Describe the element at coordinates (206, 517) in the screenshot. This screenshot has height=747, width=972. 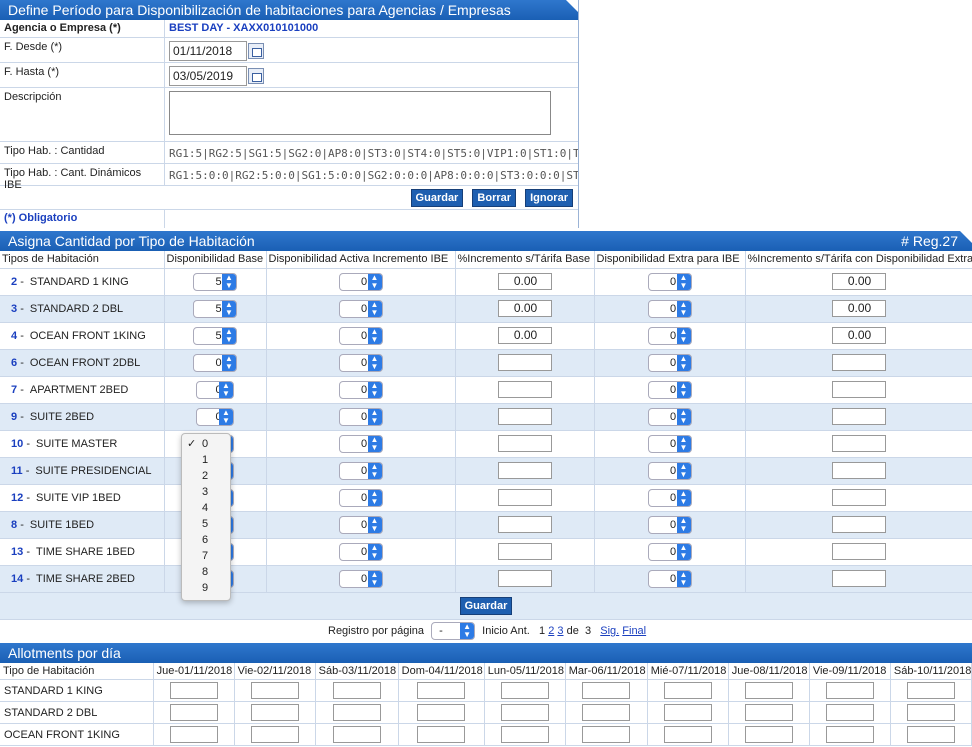
I see `base-availability-dropdown: ✓ 0 1 2 3 4 5 6 7 8 9` at that location.